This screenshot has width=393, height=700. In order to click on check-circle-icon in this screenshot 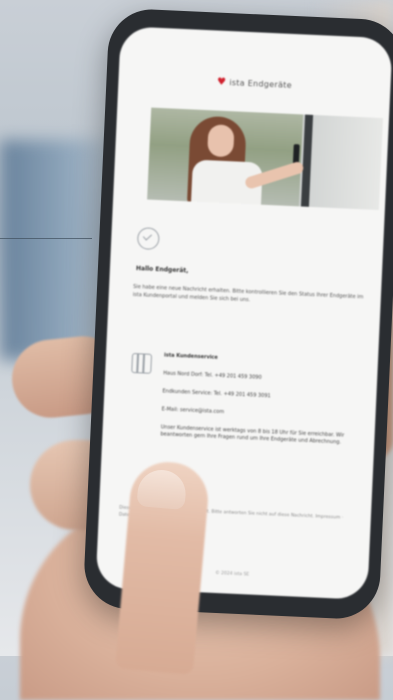, I will do `click(148, 239)`.